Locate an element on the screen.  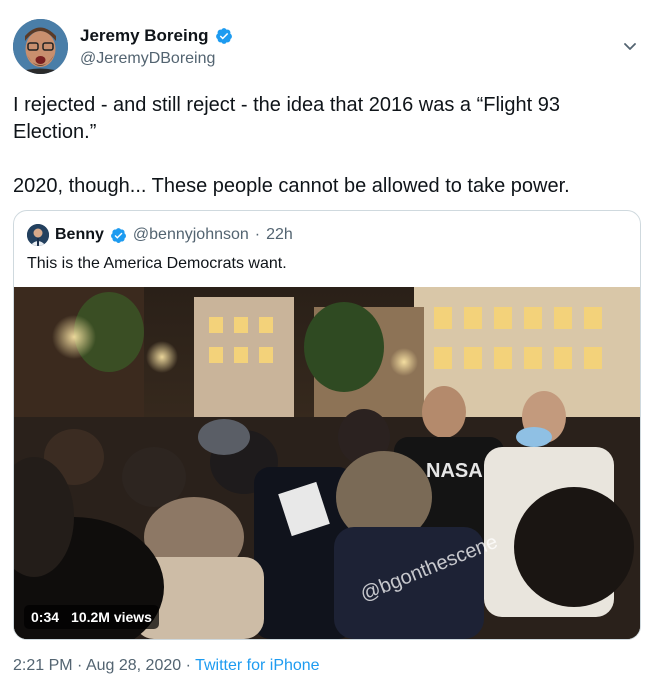
chevron-down-icon is located at coordinates (630, 46).